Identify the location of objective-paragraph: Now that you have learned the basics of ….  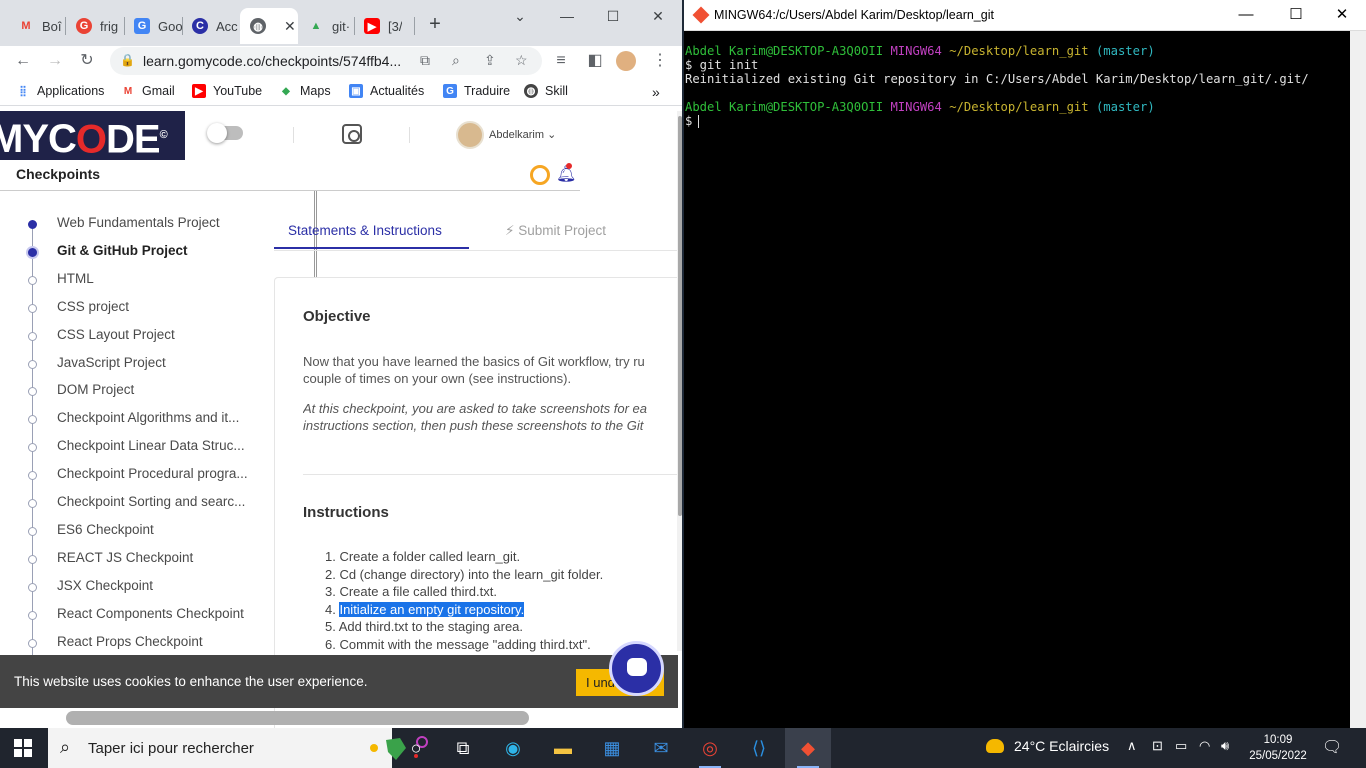
(474, 370).